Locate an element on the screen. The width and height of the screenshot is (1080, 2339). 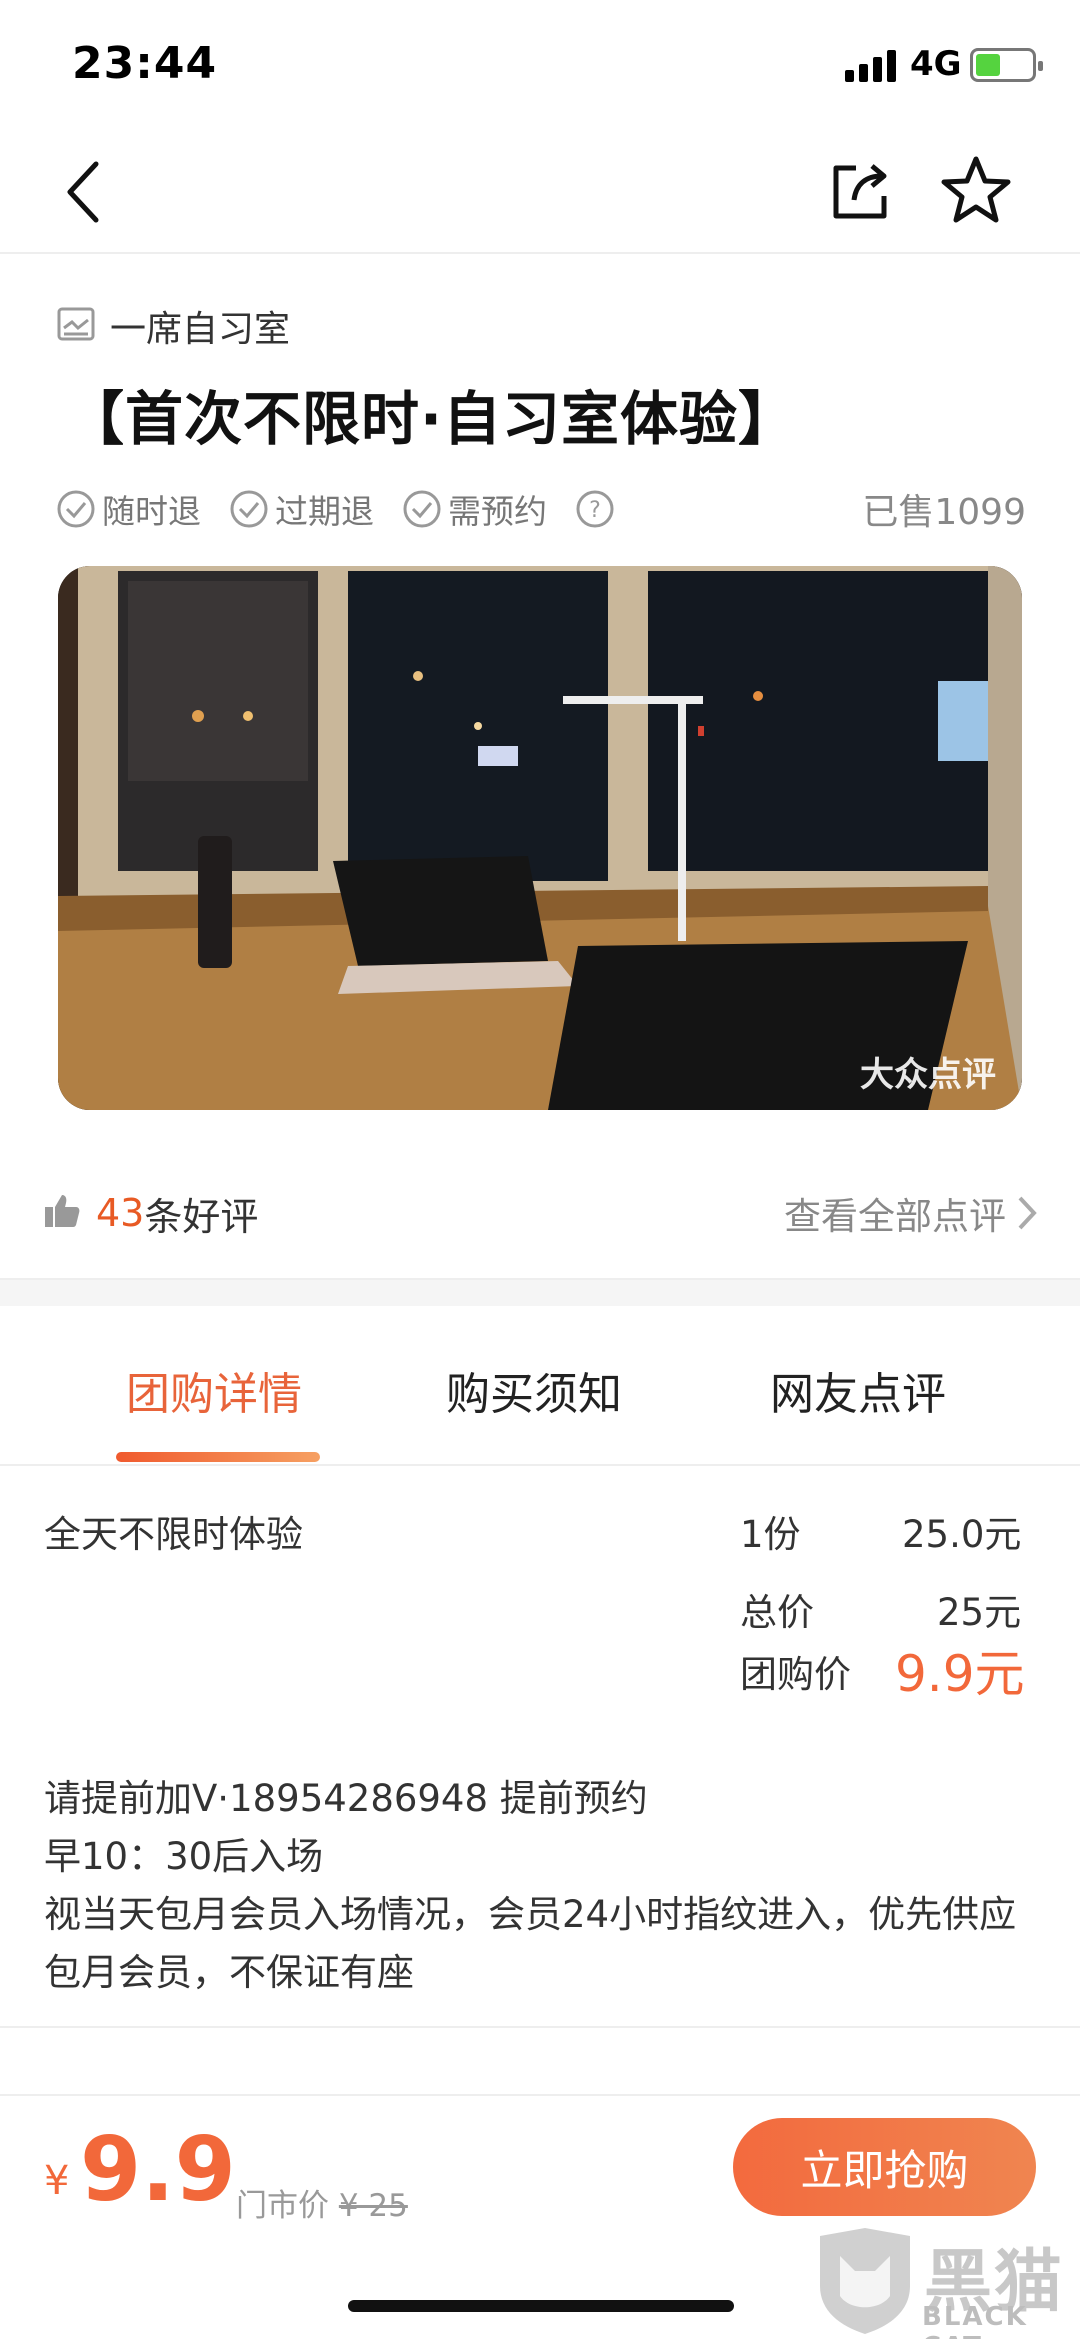
market-price: 门市价 ¥ 25 is located at coordinates (322, 2206).